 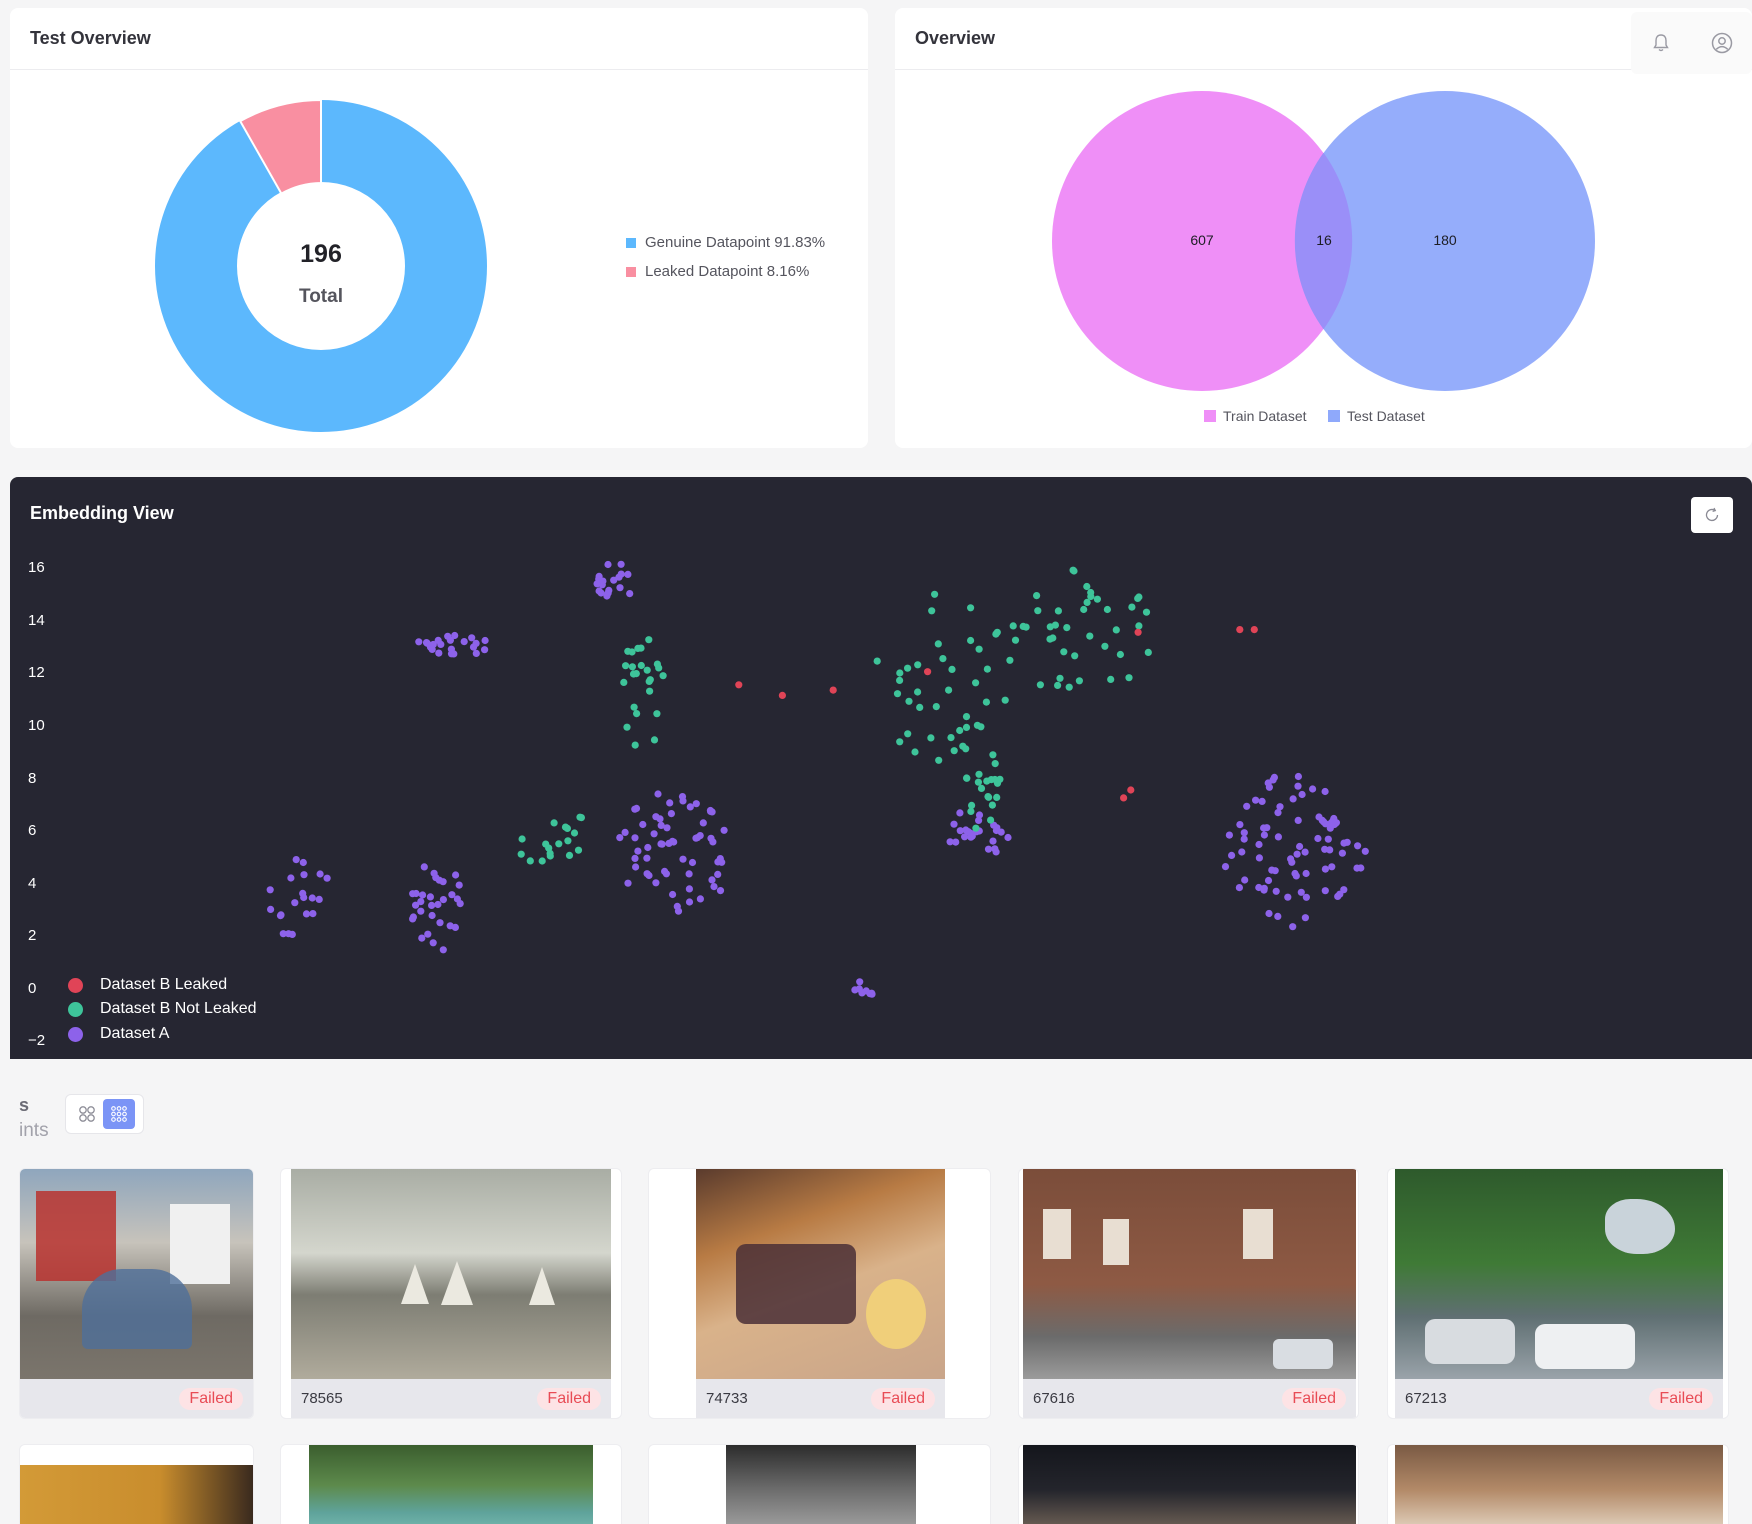 What do you see at coordinates (1255, 416) in the screenshot?
I see `legend-train: Train Dataset` at bounding box center [1255, 416].